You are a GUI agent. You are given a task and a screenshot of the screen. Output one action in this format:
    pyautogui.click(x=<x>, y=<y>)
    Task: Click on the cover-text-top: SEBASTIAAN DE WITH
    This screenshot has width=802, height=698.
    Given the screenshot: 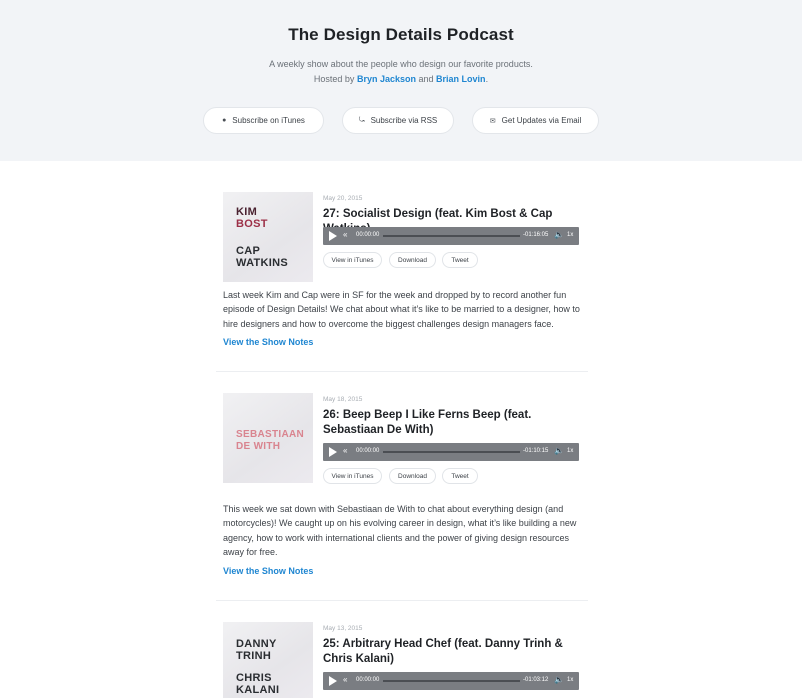 What is the action you would take?
    pyautogui.click(x=270, y=441)
    